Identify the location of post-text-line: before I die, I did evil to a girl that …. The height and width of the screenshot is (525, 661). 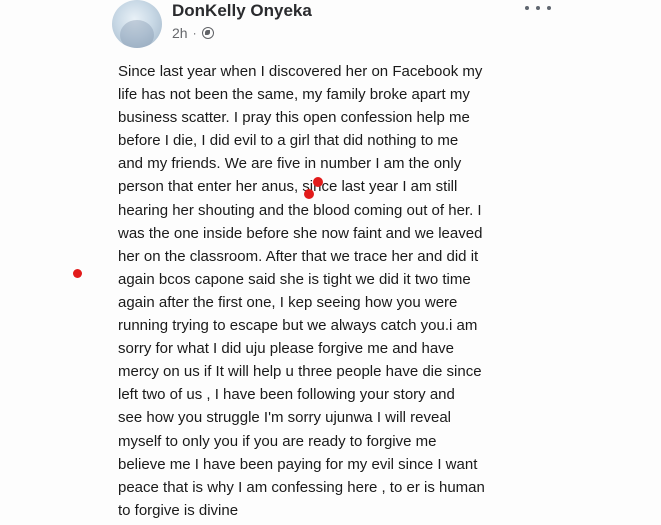
(288, 141).